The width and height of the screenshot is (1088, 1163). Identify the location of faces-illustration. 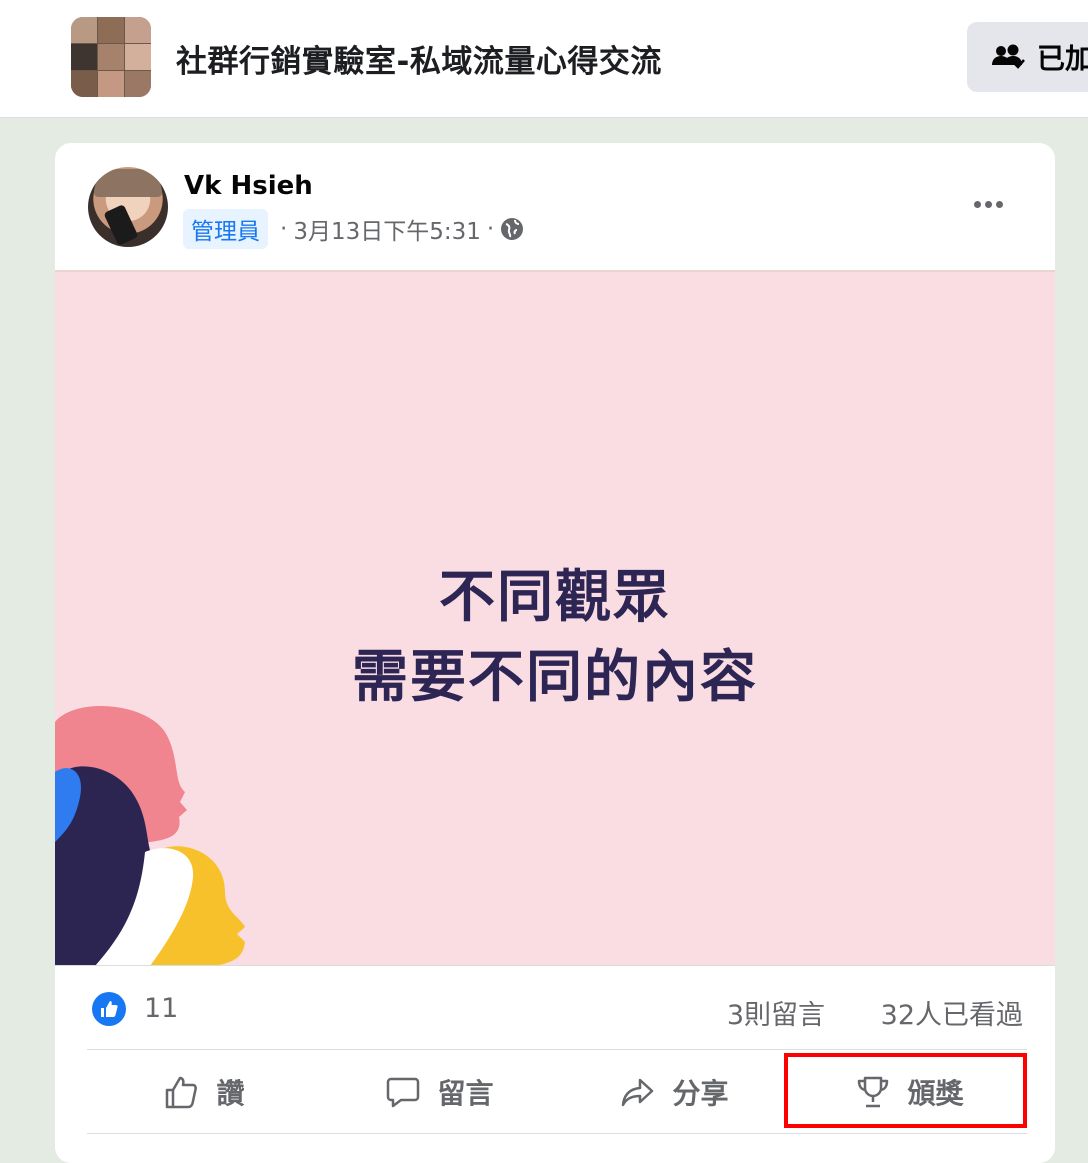
(150, 835).